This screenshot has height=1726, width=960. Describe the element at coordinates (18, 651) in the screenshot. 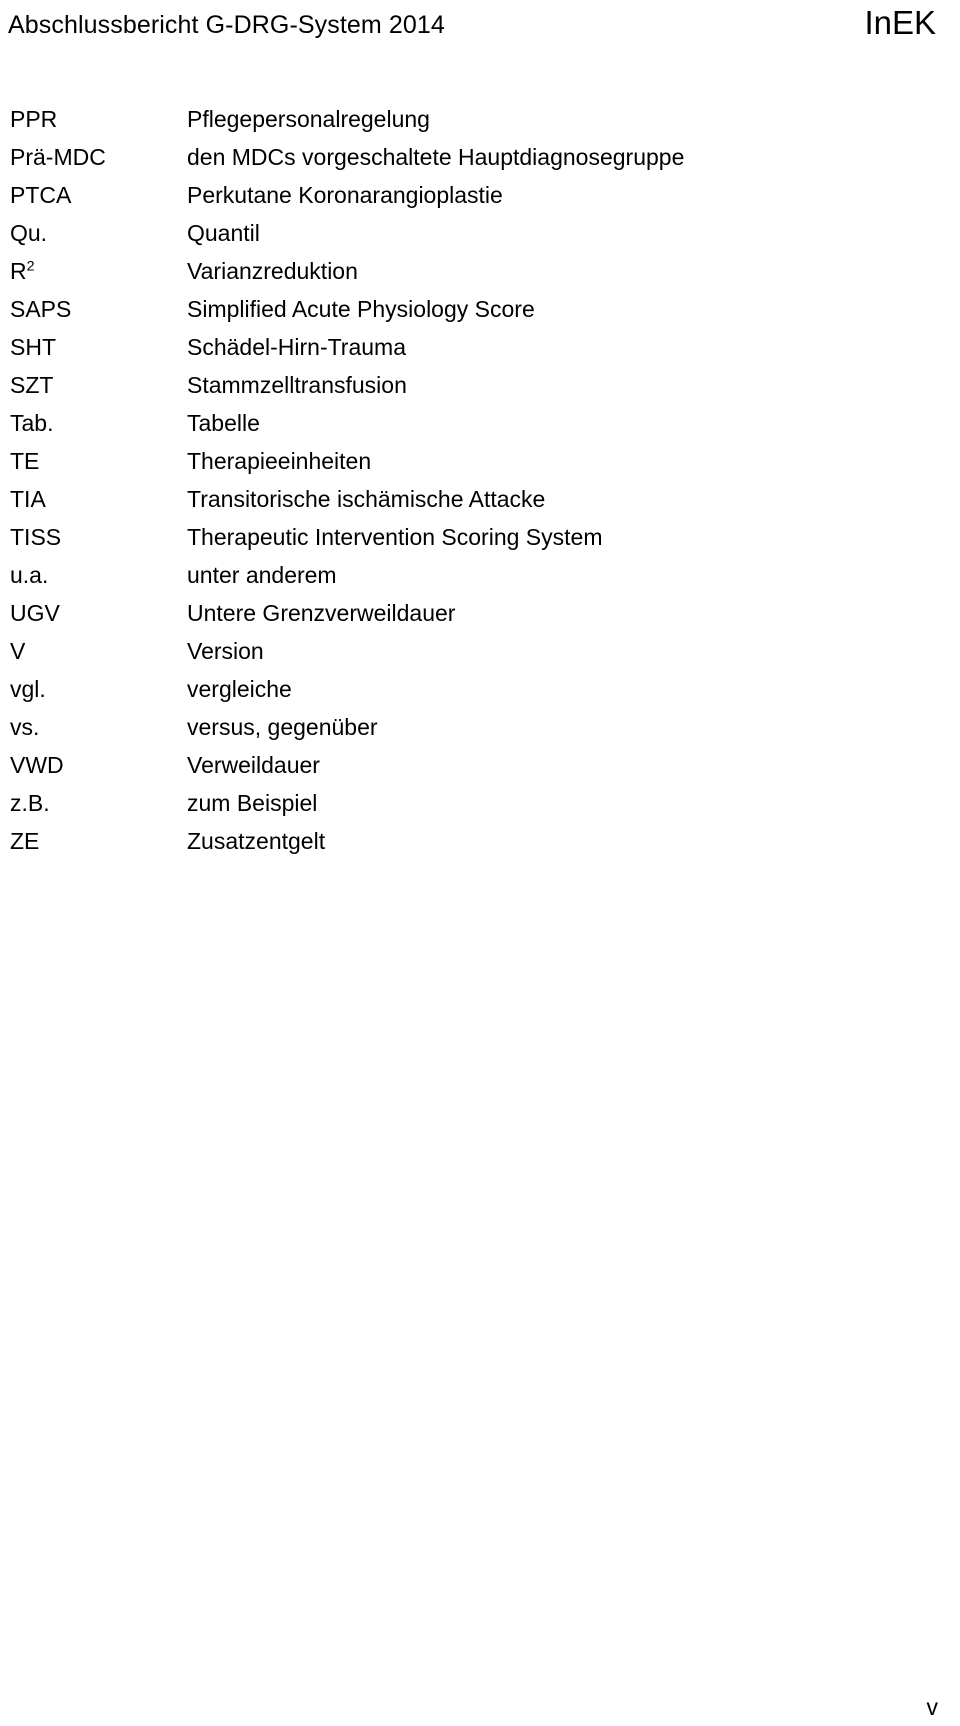

I see `abbreviation-term: V` at that location.